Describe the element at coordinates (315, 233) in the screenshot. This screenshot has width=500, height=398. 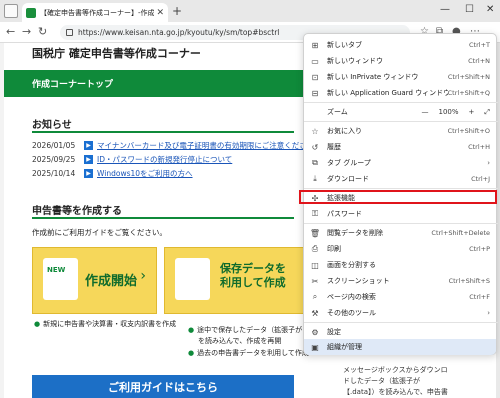
I see `delete-data-icon: 🗑` at that location.